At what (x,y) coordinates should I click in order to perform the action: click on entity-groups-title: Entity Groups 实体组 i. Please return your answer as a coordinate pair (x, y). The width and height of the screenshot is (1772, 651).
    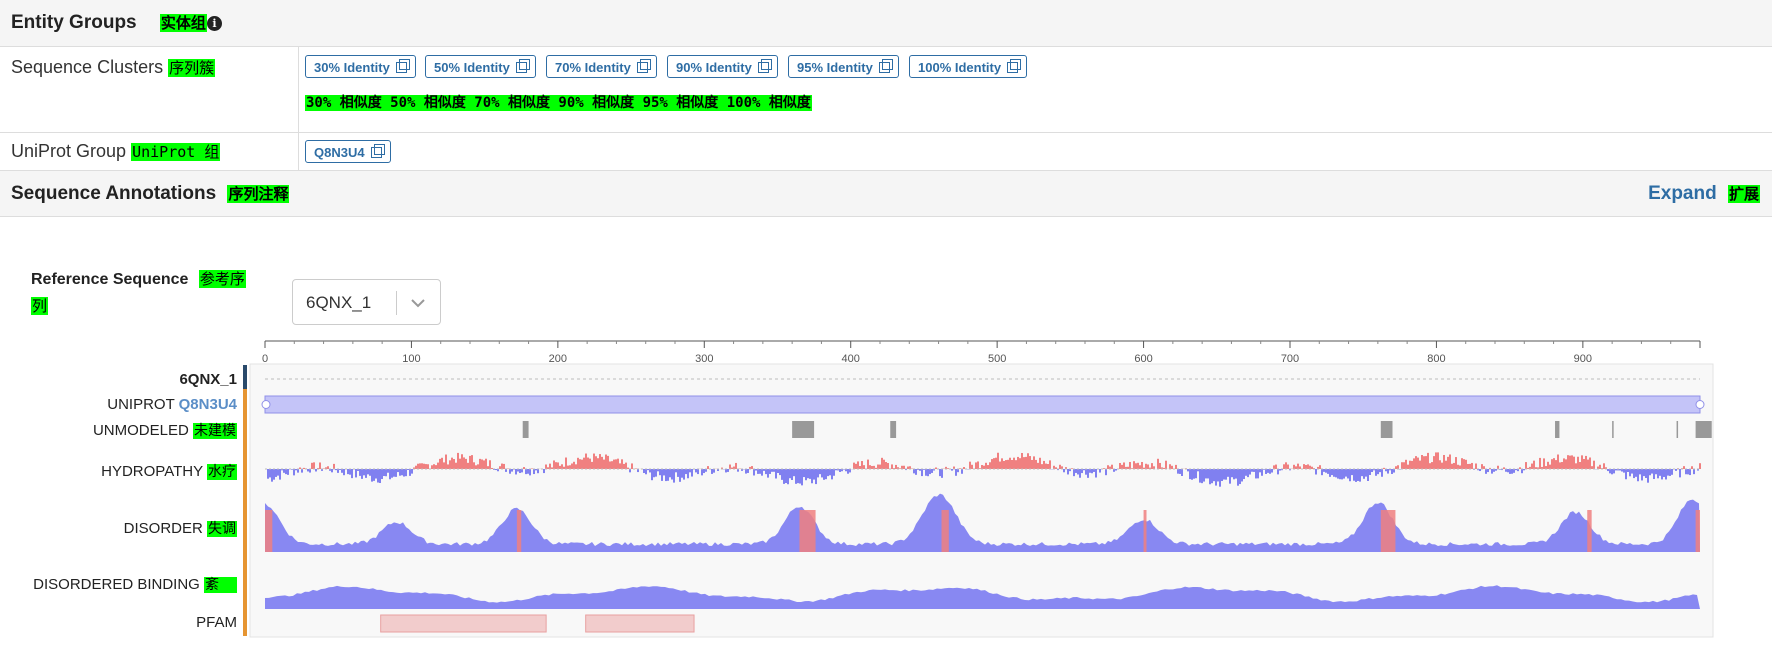
    Looking at the image, I should click on (116, 23).